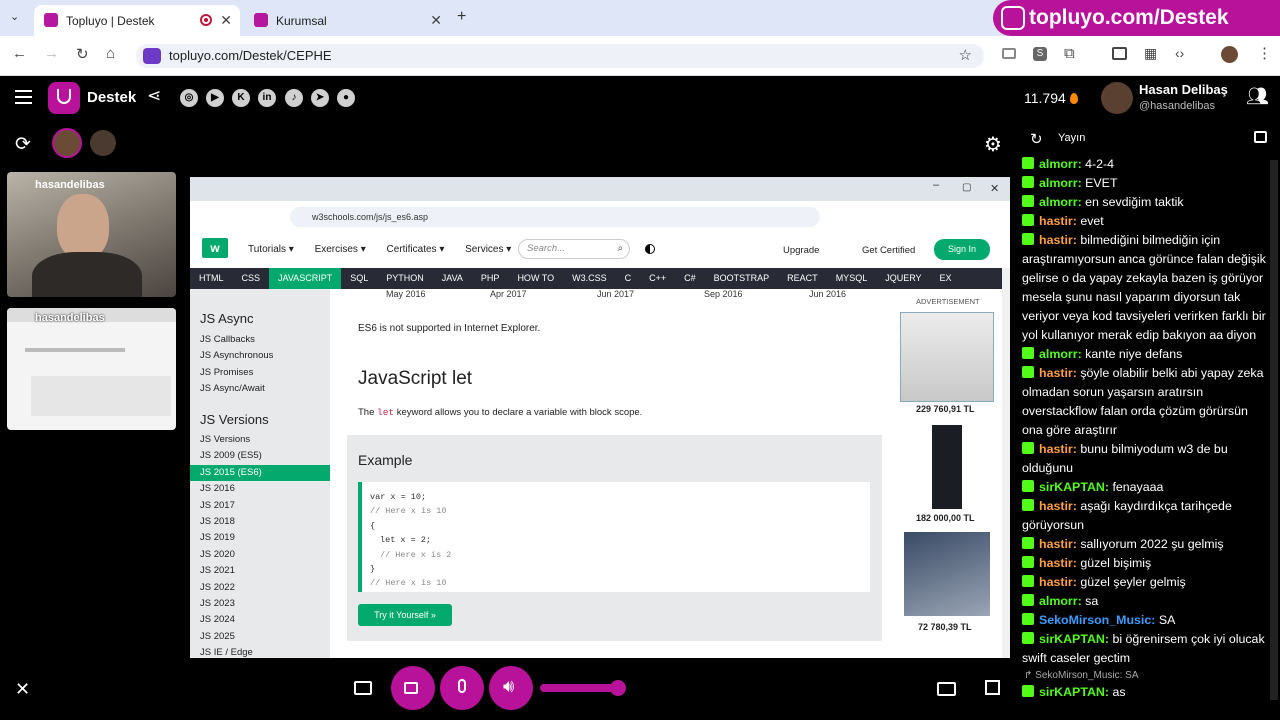 This screenshot has height=720, width=1280. I want to click on tutorials-menu: Tutorials, so click(267, 249).